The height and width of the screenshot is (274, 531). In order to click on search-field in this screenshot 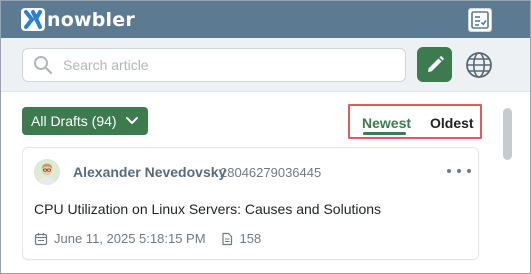, I will do `click(214, 65)`.